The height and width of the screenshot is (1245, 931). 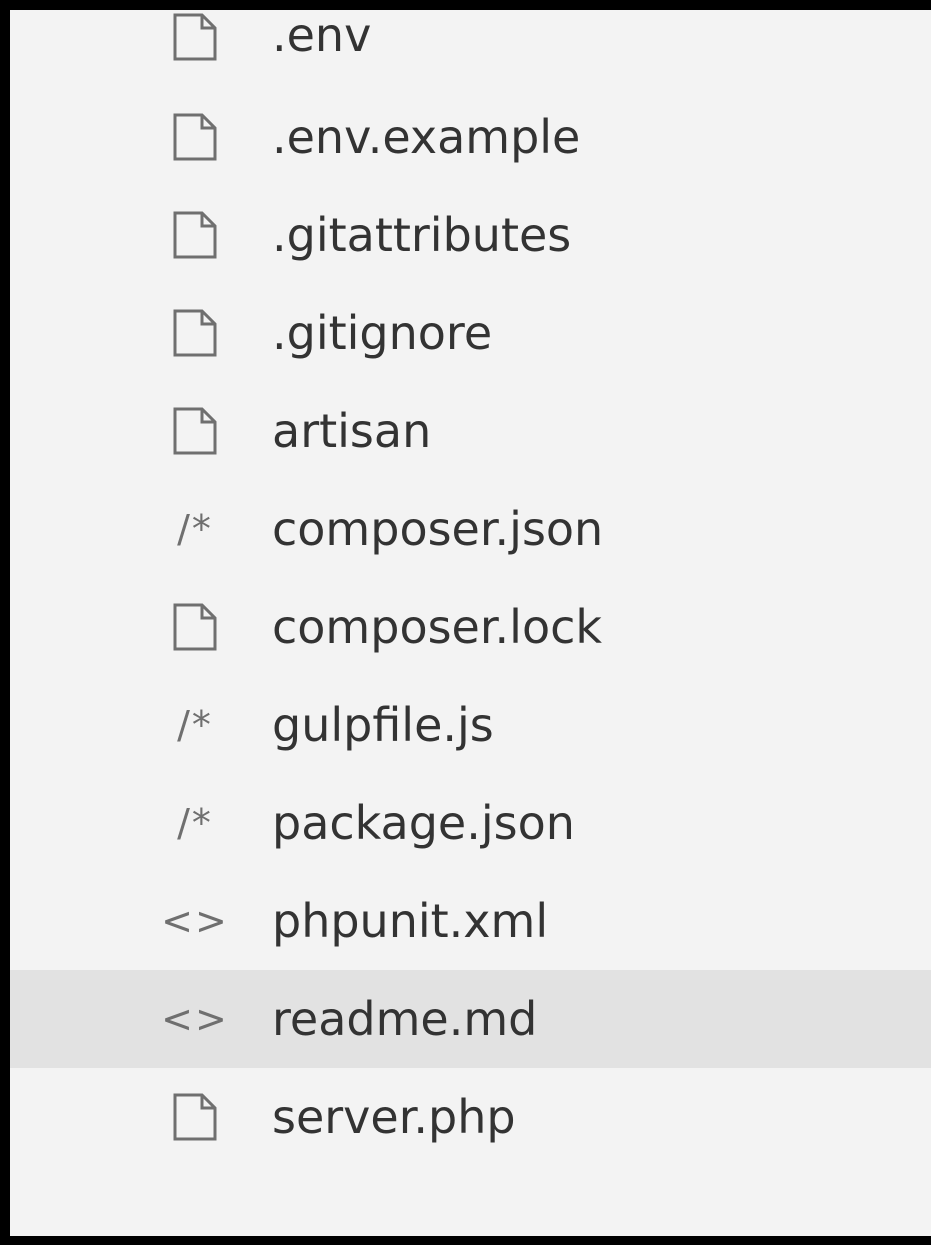 I want to click on file-name: phpunit.xml, so click(x=410, y=921).